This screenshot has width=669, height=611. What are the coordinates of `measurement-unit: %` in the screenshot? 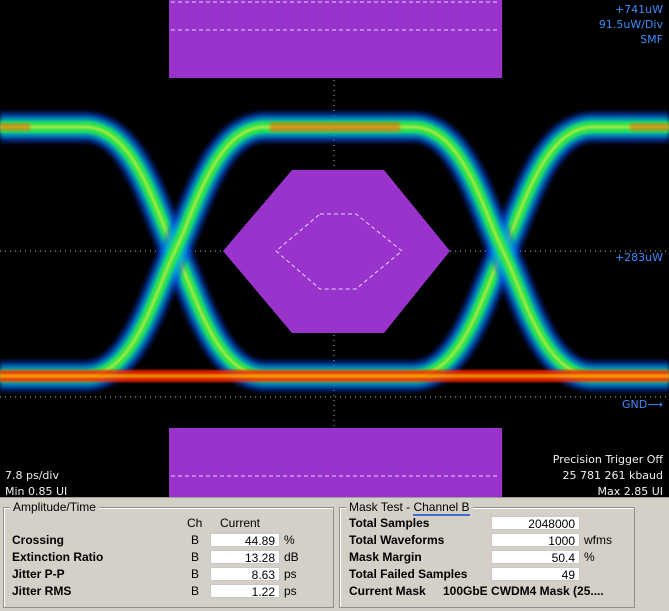 It's located at (289, 540).